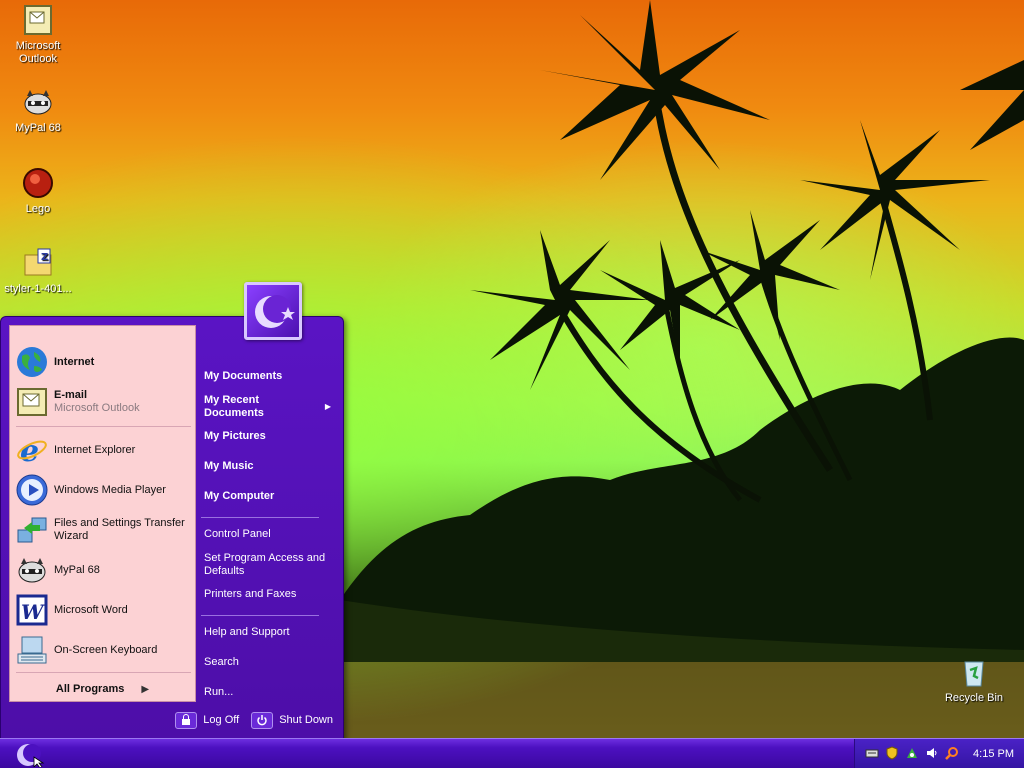 The height and width of the screenshot is (768, 1024). What do you see at coordinates (892, 754) in the screenshot?
I see `shield-icon` at bounding box center [892, 754].